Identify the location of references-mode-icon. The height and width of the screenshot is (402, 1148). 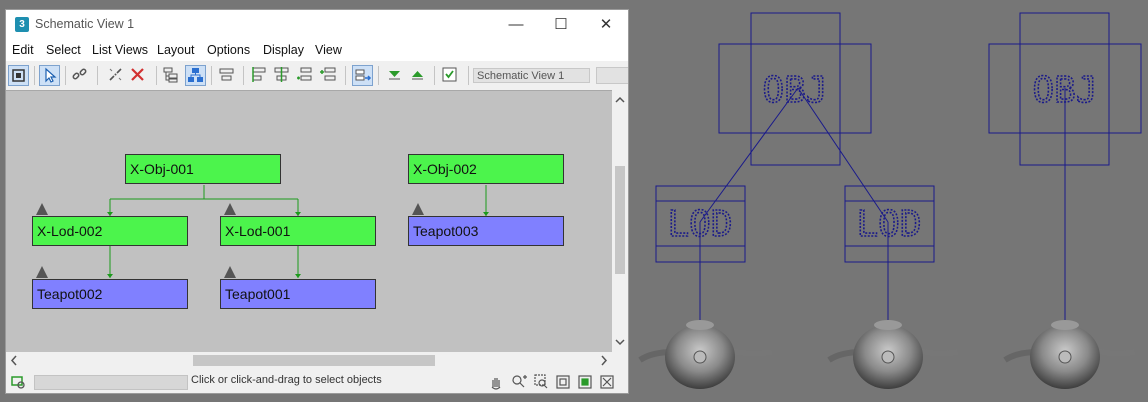
(195, 75).